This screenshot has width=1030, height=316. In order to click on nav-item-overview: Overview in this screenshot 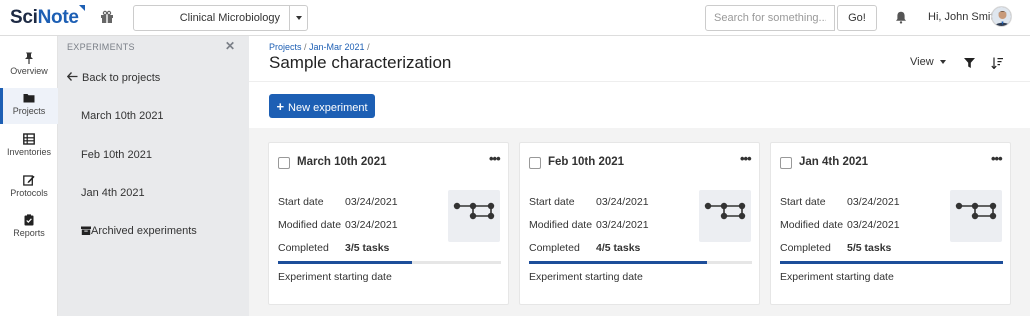, I will do `click(29, 66)`.